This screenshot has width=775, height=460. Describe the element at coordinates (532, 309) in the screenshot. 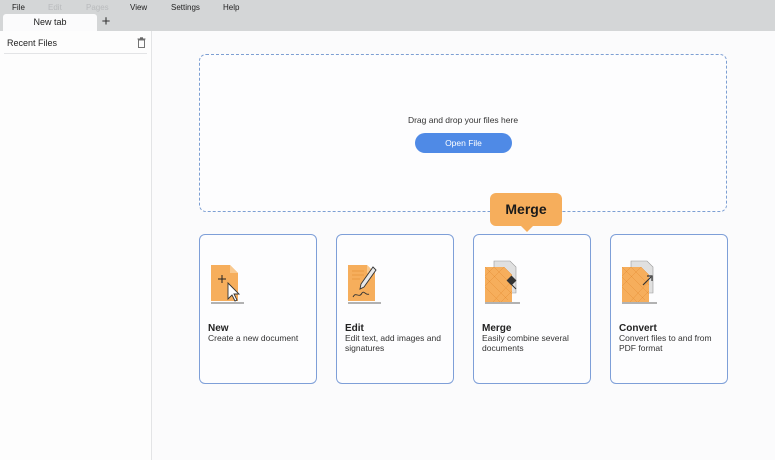

I see `card-merge: Merge Easily combine several documents` at that location.